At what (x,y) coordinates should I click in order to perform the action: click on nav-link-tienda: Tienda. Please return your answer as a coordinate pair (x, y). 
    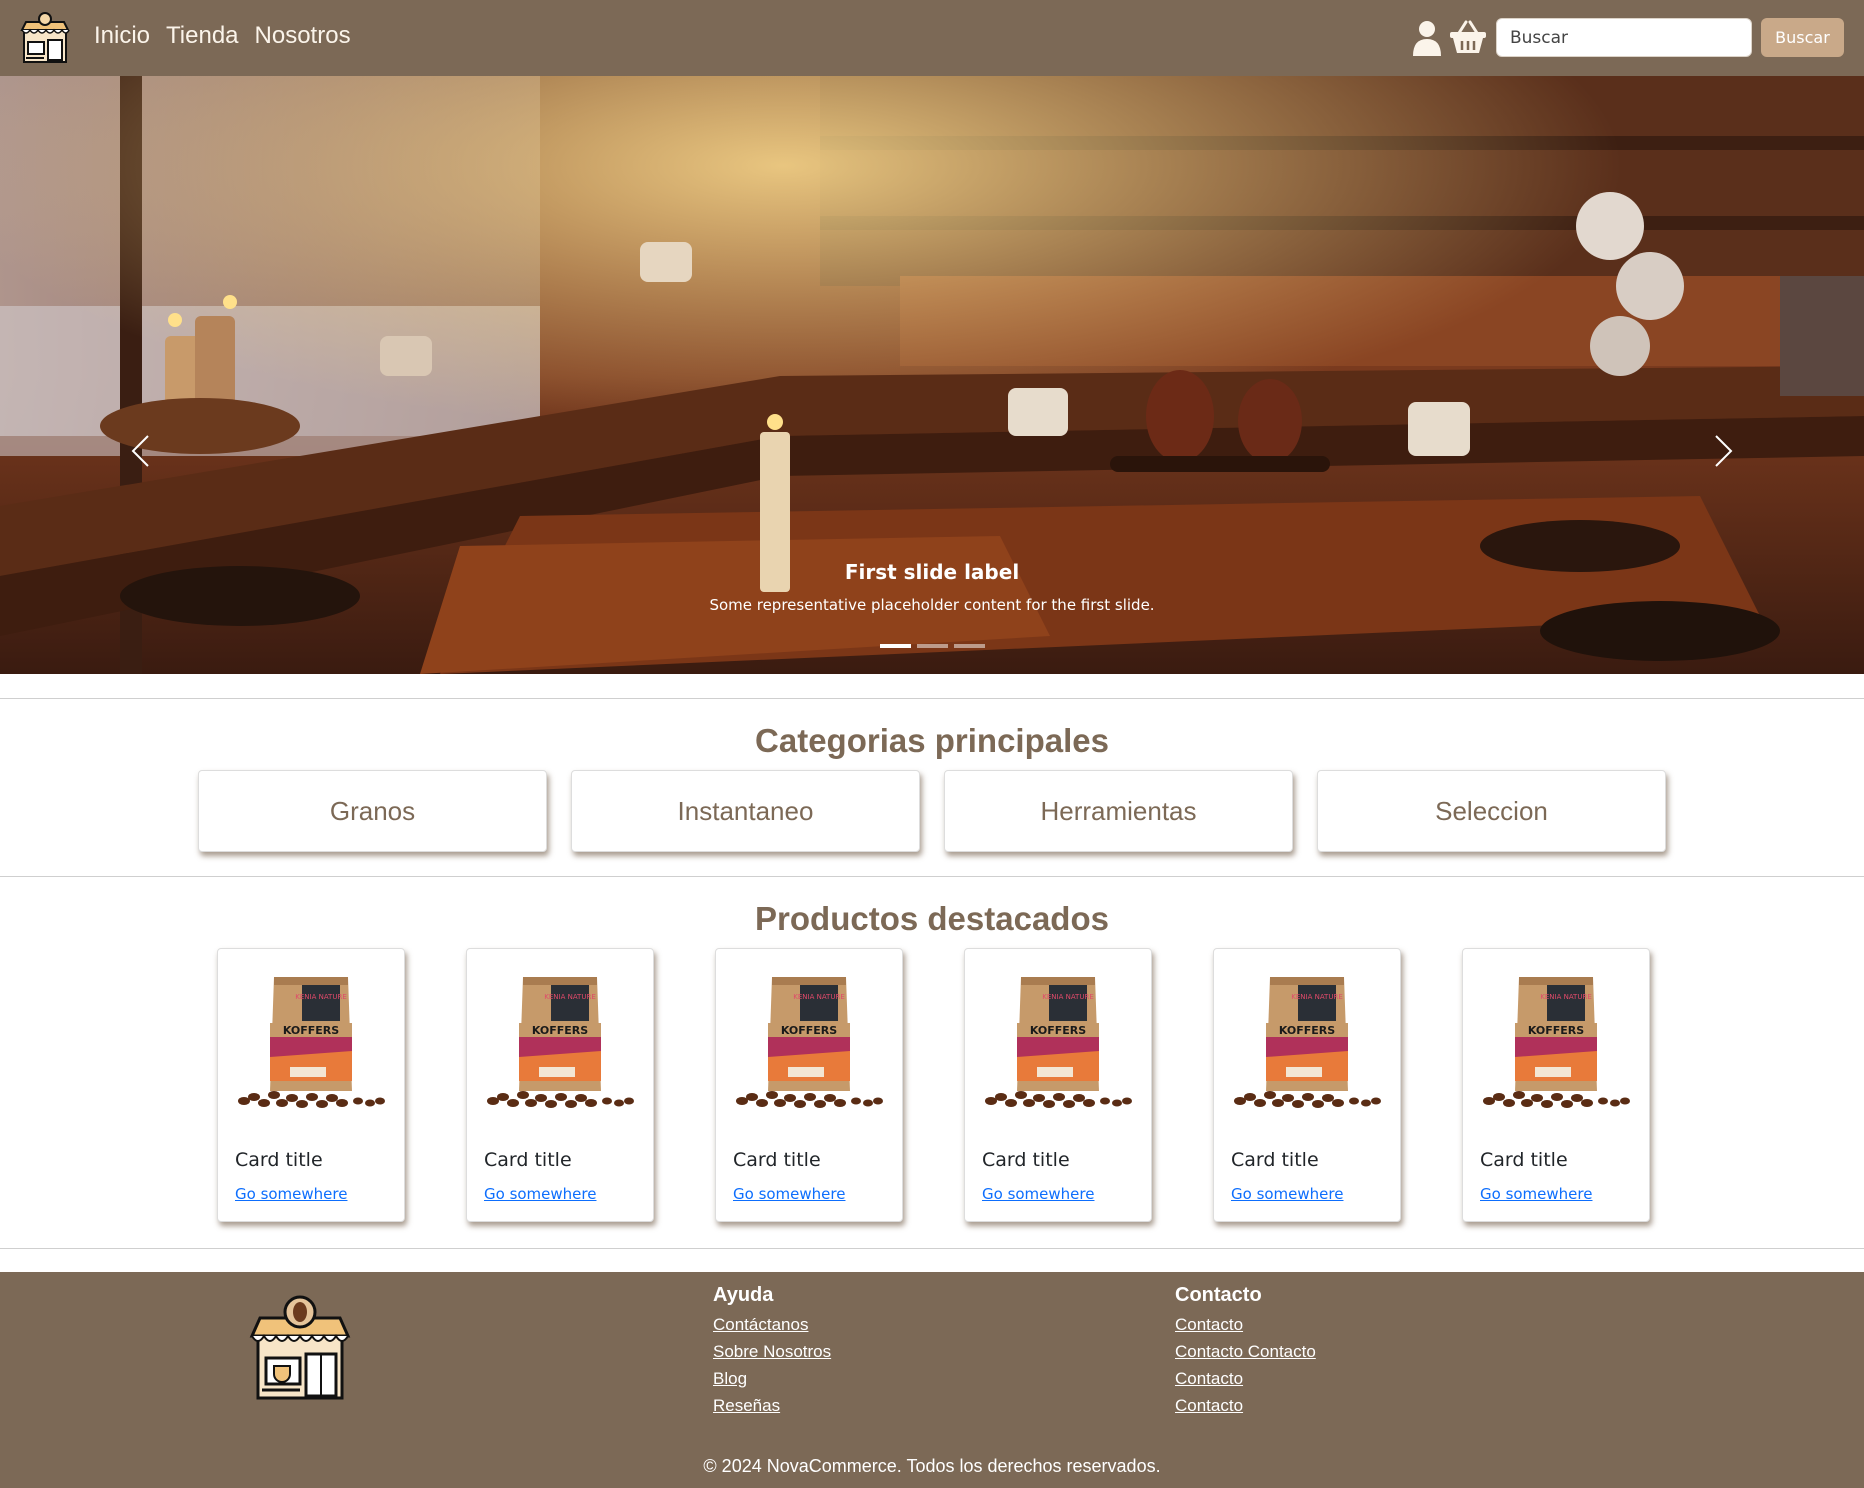
    Looking at the image, I should click on (202, 36).